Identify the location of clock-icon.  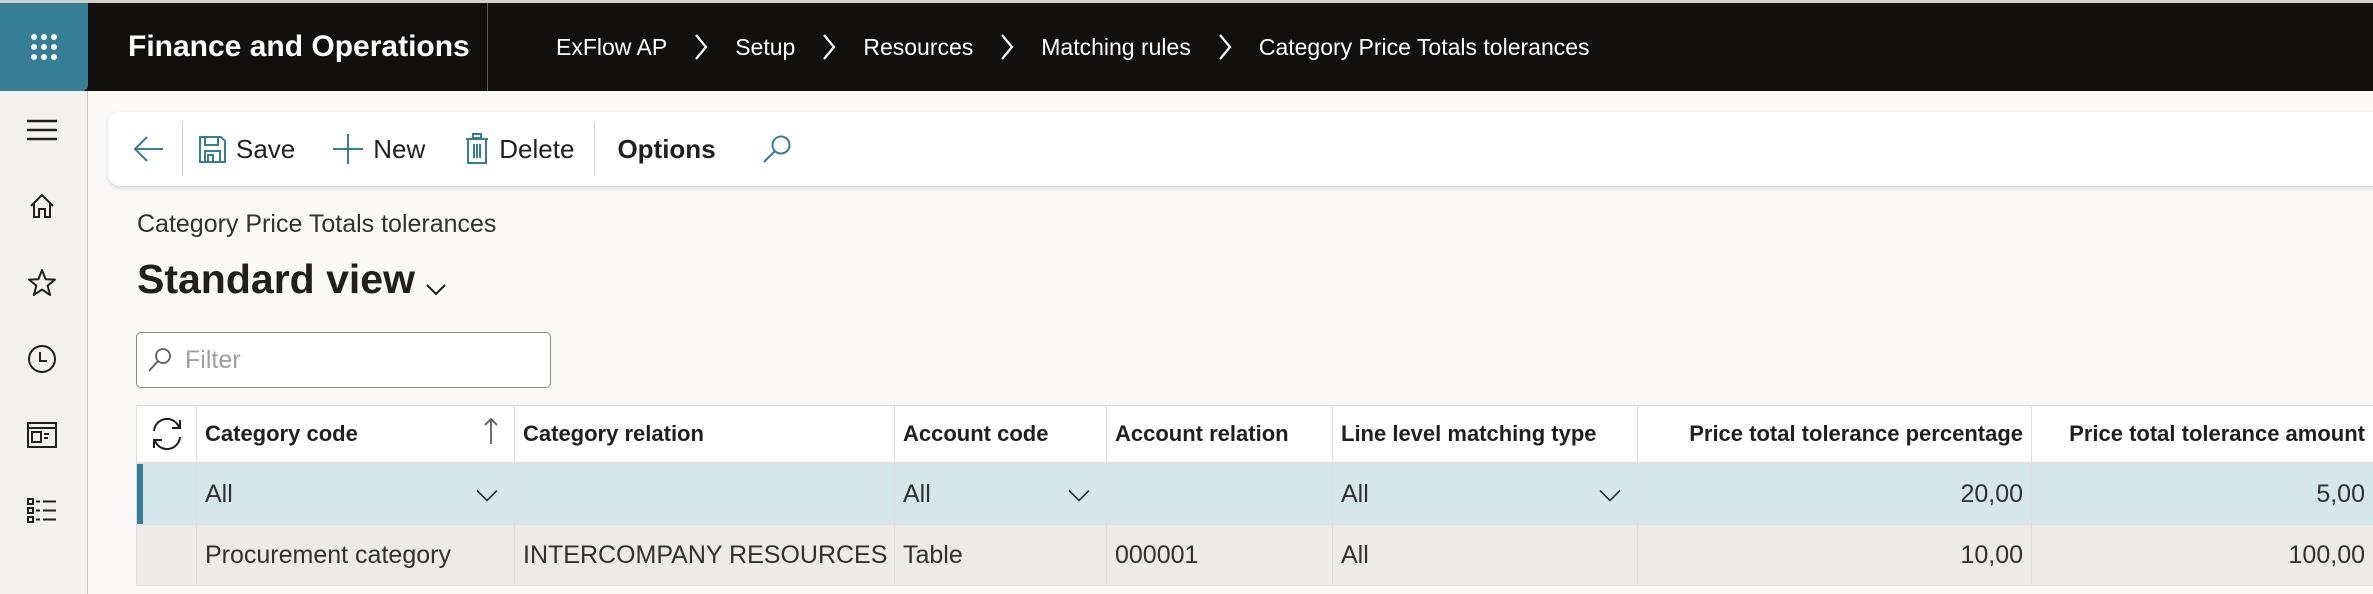
(42, 359).